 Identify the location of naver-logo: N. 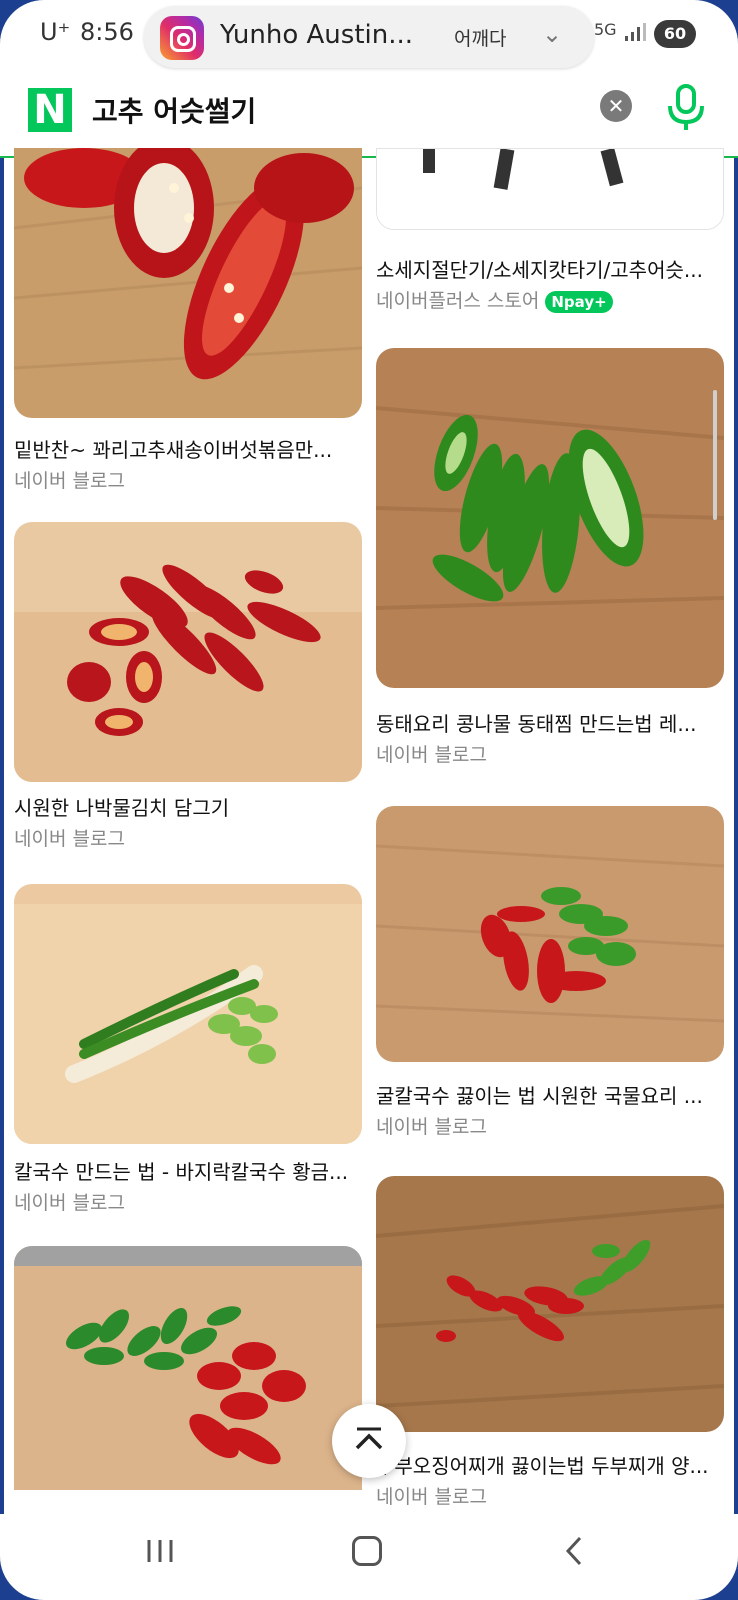
(50, 110).